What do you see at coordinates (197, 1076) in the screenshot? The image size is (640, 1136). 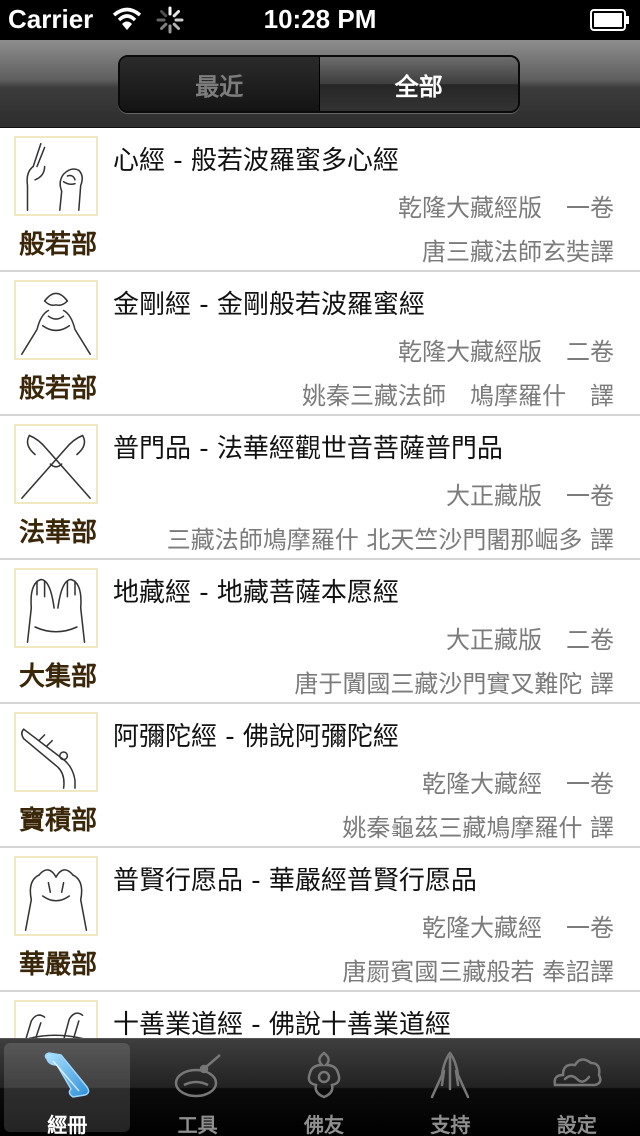 I see `wooden-fish-icon` at bounding box center [197, 1076].